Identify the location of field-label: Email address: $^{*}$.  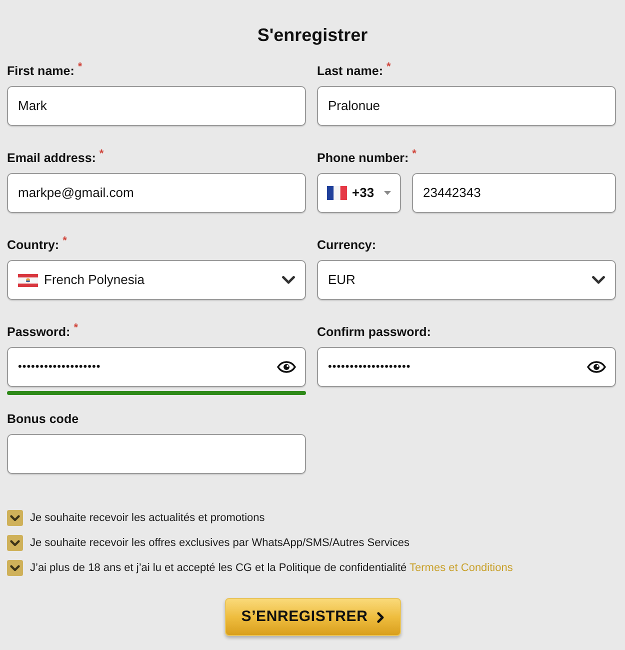
(55, 158).